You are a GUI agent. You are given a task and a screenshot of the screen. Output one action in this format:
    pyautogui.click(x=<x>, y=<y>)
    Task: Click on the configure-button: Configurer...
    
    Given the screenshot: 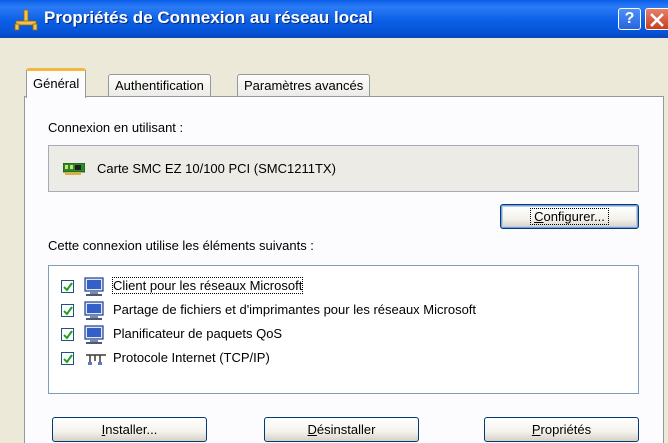 What is the action you would take?
    pyautogui.click(x=569, y=216)
    